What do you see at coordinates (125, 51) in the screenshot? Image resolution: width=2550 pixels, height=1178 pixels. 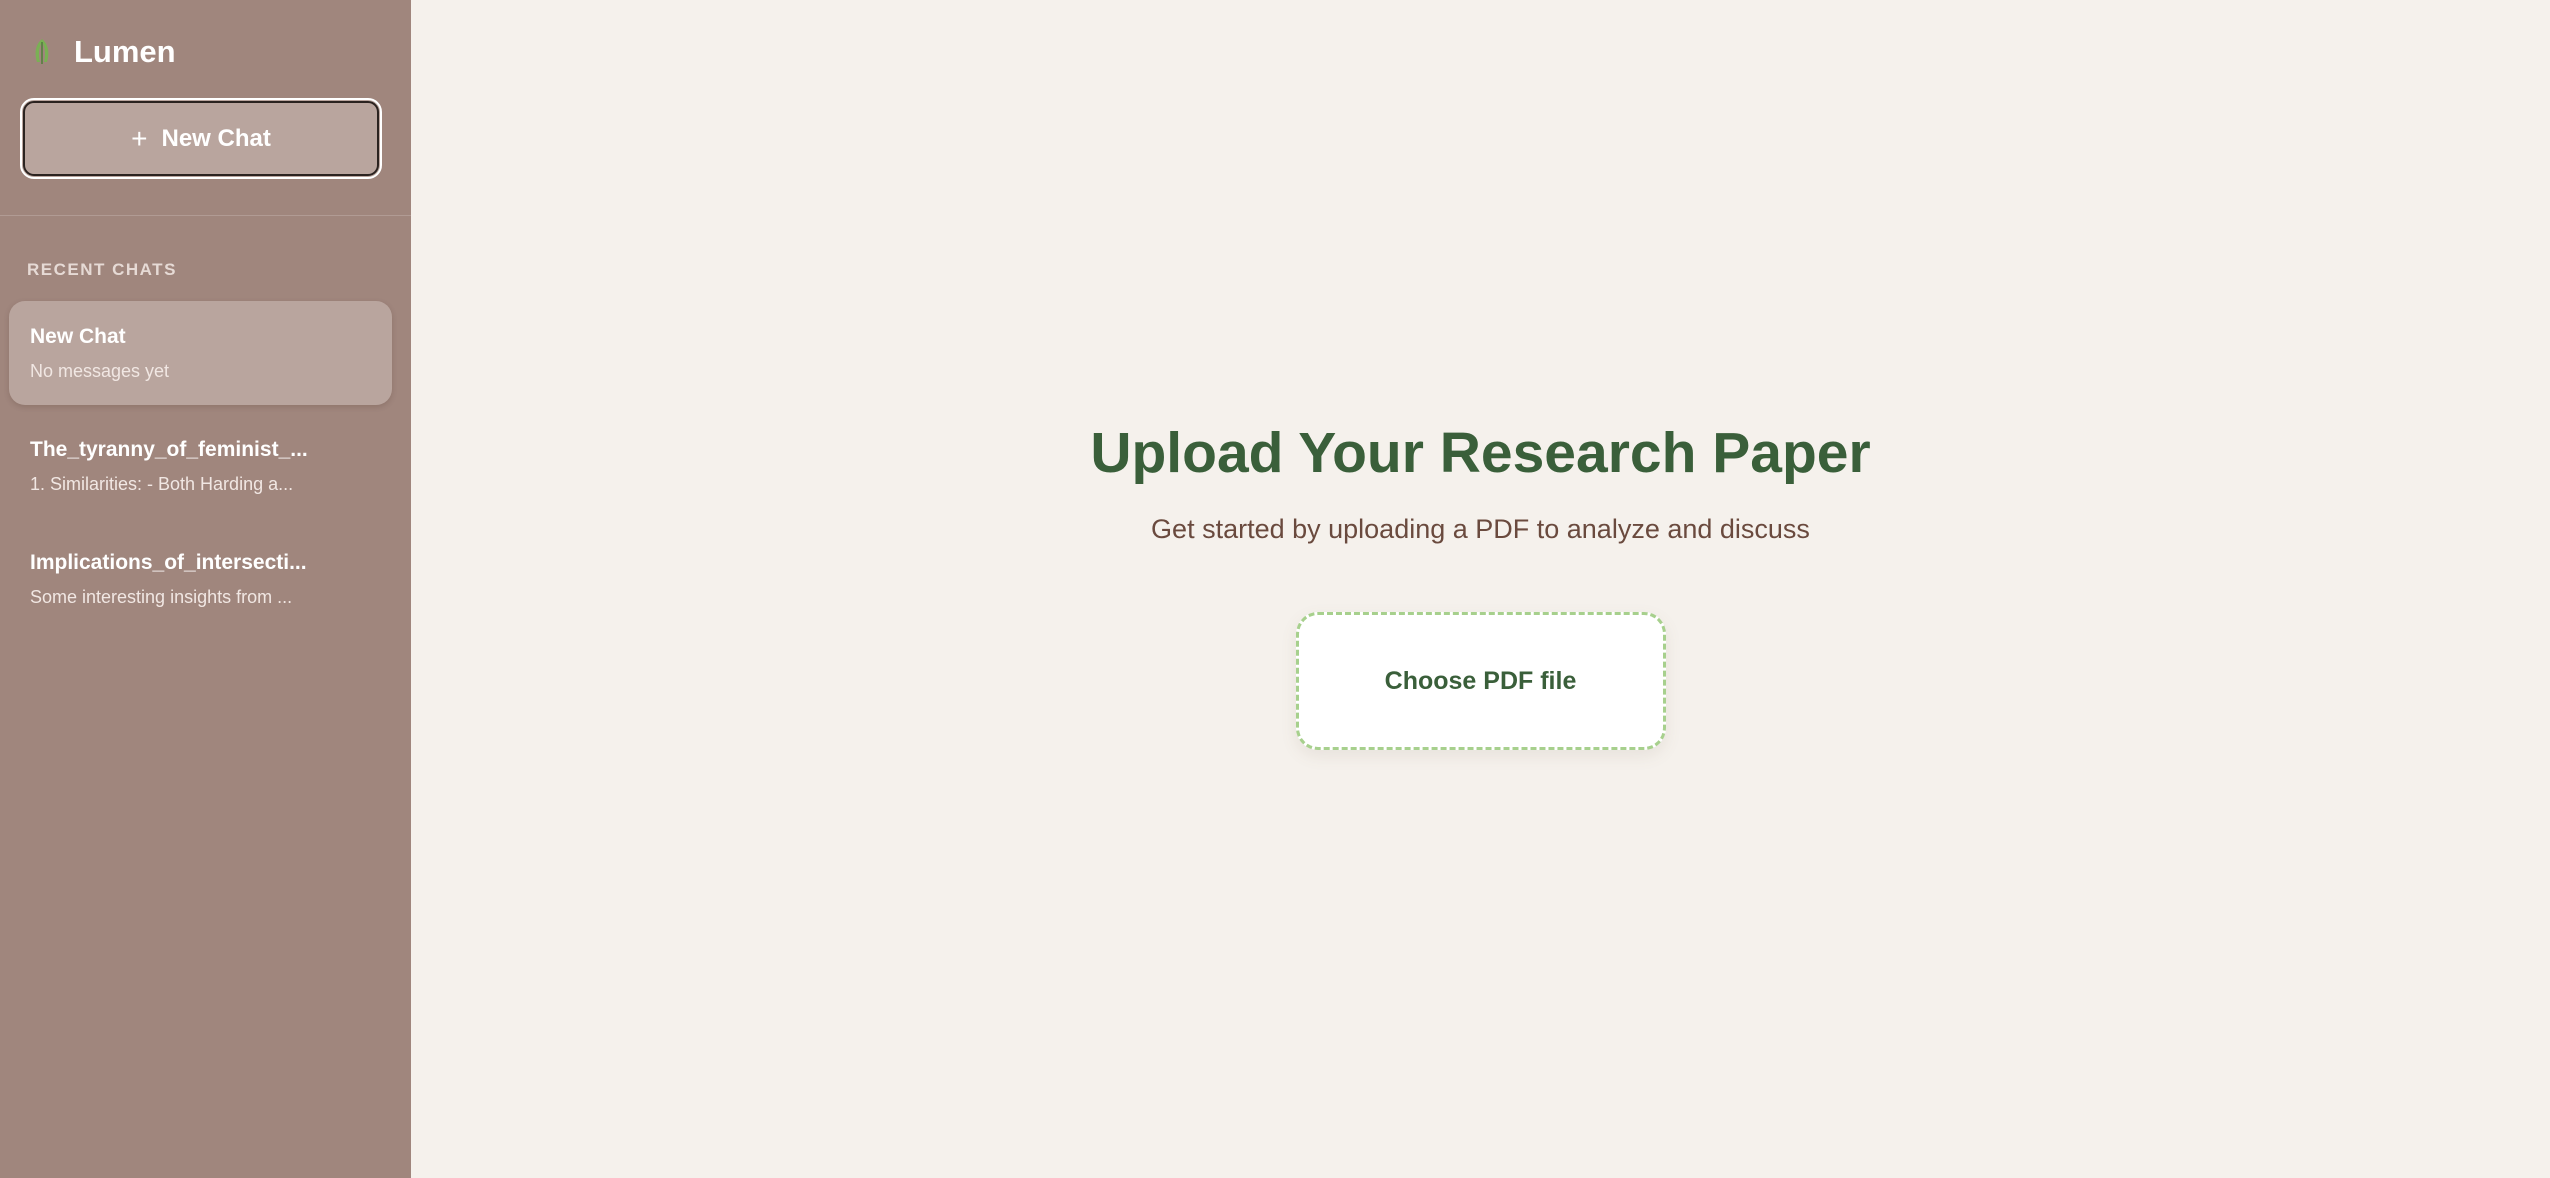 I see `app-name: Lumen` at bounding box center [125, 51].